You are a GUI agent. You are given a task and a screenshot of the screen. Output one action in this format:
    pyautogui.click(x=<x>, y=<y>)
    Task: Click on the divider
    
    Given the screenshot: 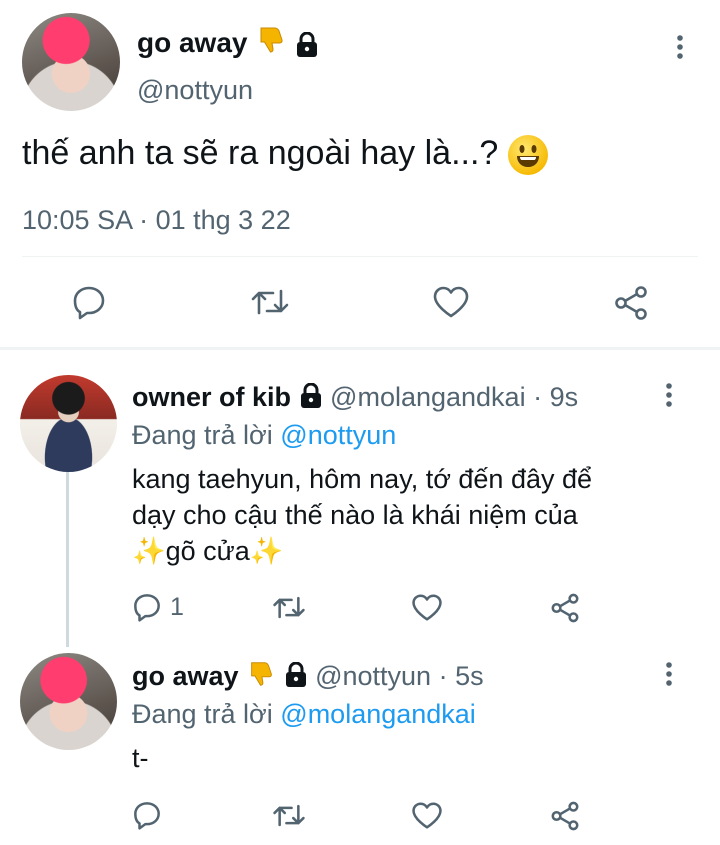 What is the action you would take?
    pyautogui.click(x=360, y=256)
    